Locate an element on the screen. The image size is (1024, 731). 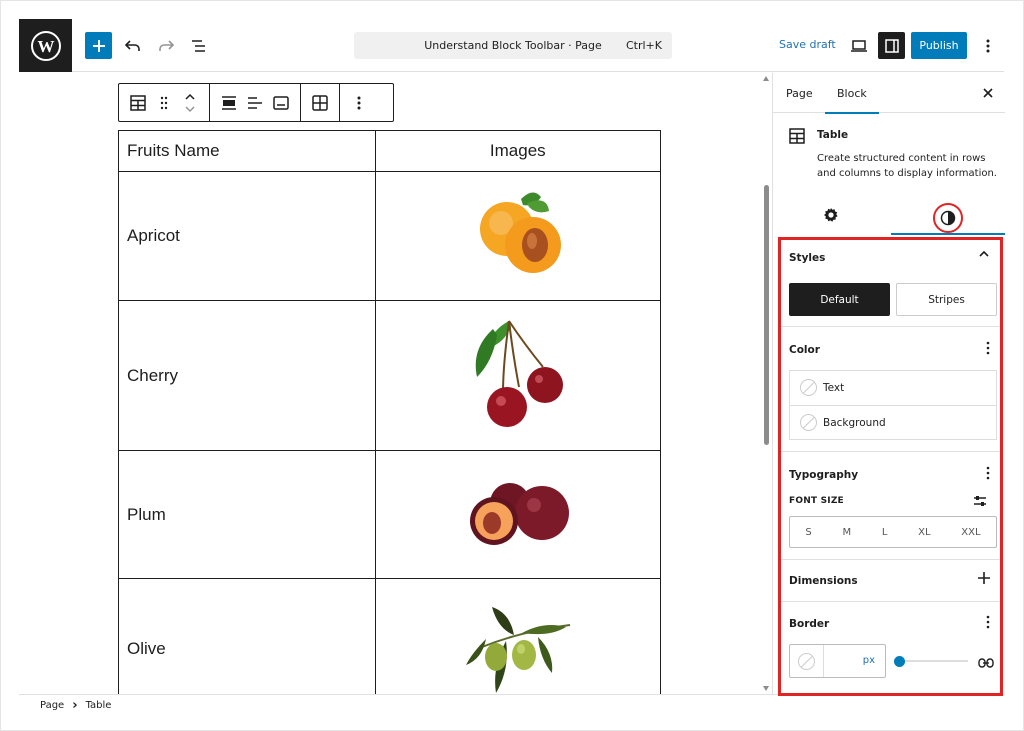
color-list: Text Background is located at coordinates (893, 405).